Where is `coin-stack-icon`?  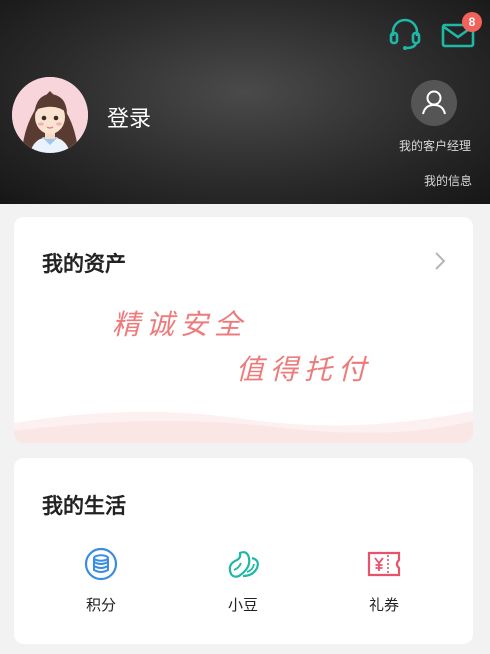
coin-stack-icon is located at coordinates (101, 564).